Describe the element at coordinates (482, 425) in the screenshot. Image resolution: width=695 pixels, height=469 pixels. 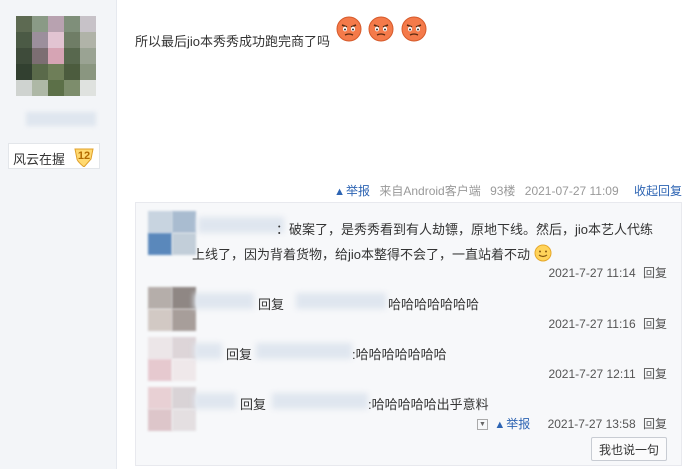
I see `chevron-down-icon: ▼` at that location.